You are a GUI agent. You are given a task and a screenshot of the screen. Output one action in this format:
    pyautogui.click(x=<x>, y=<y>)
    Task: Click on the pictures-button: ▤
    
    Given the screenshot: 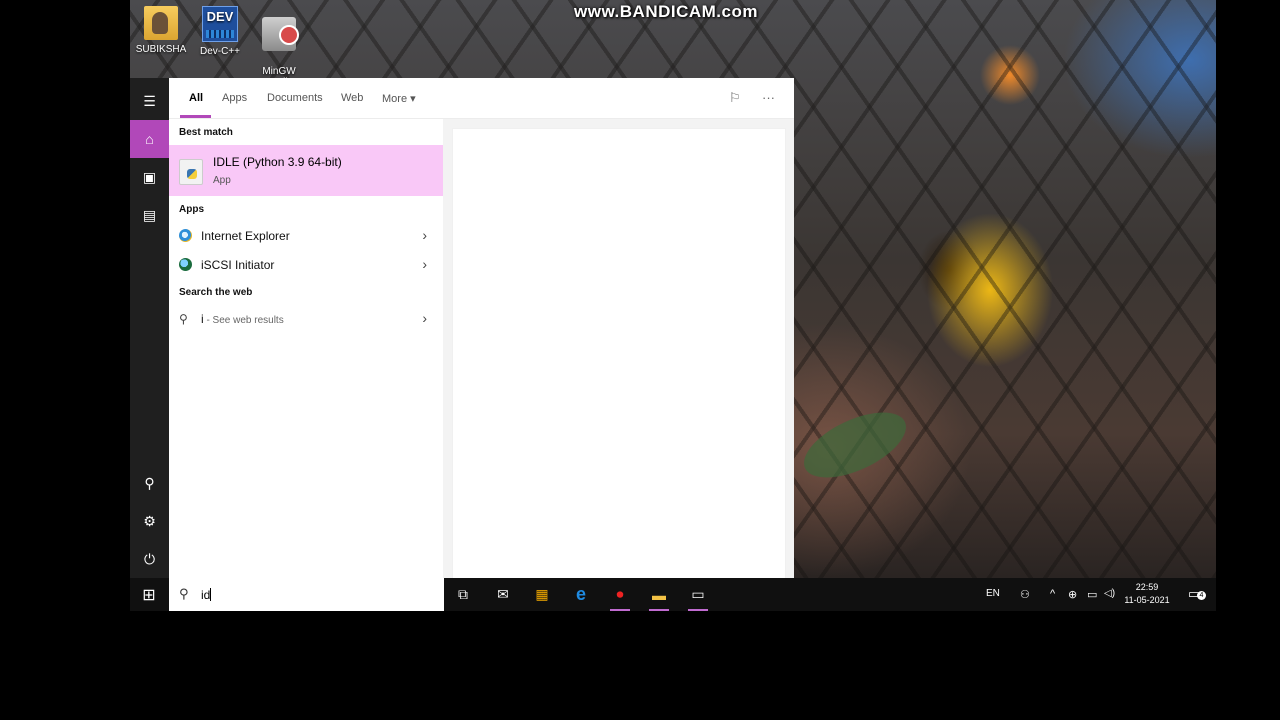 What is the action you would take?
    pyautogui.click(x=149, y=215)
    